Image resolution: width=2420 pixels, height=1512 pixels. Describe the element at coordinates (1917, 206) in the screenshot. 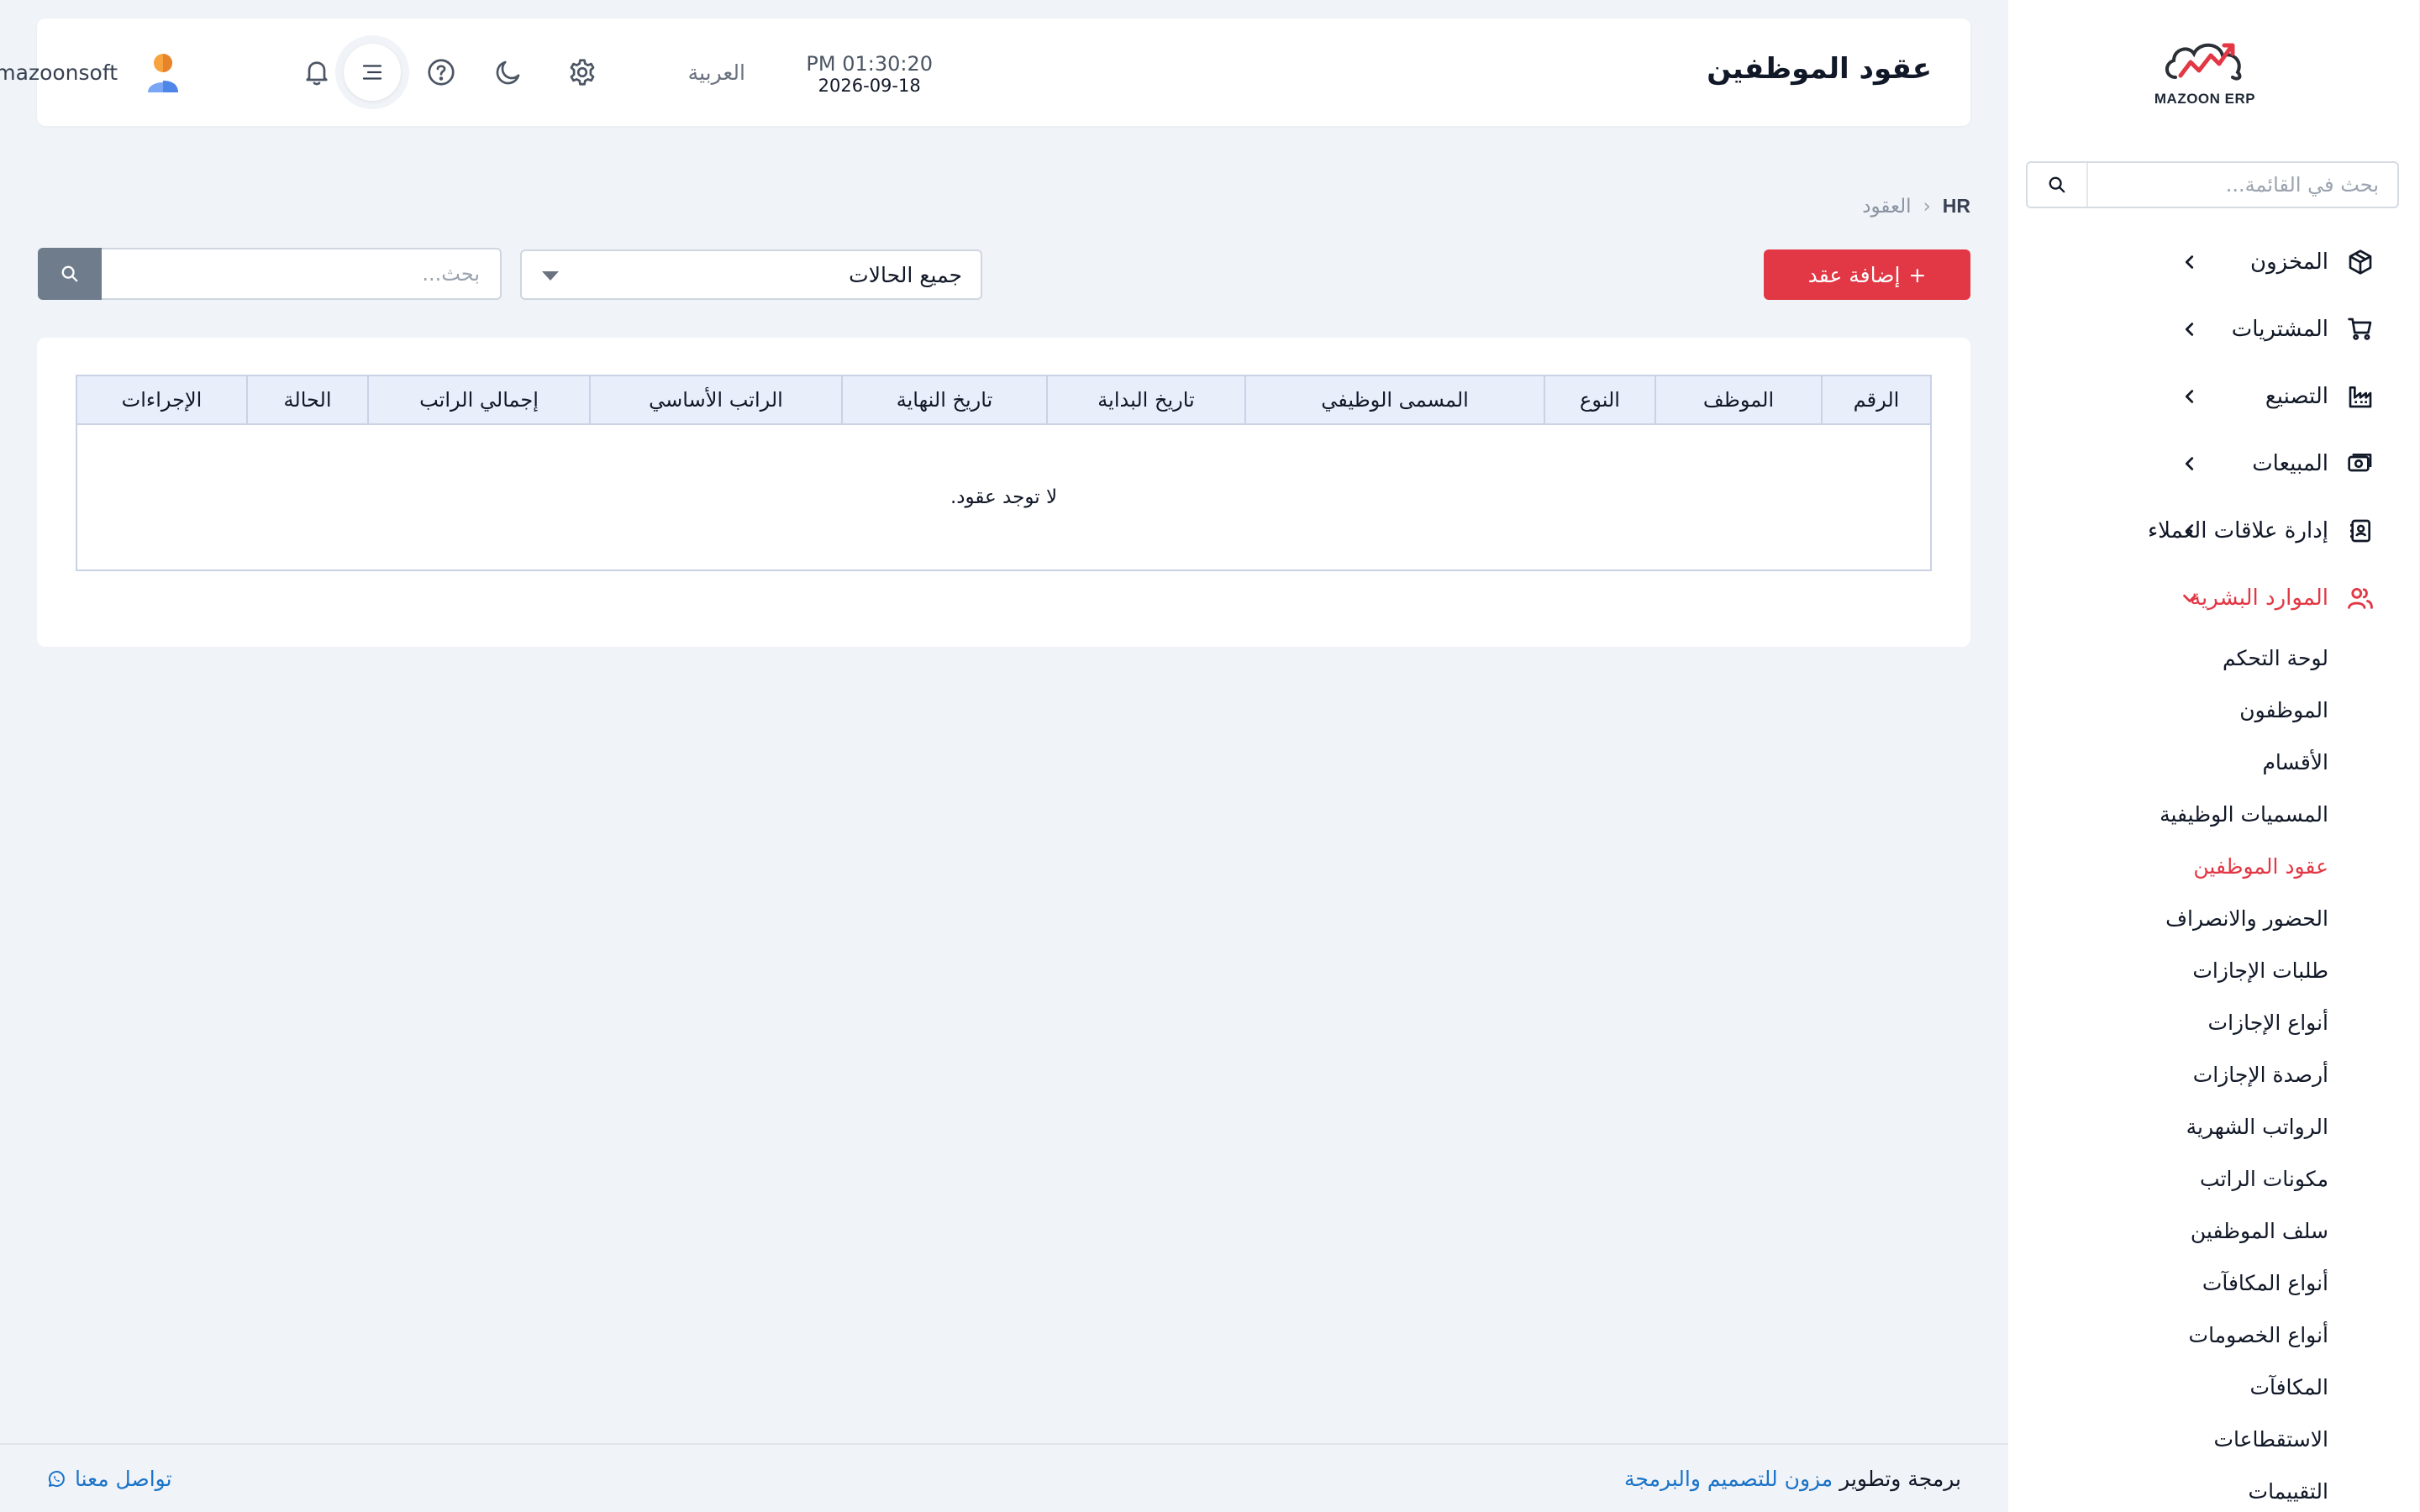

I see `breadcrumb: HR ‹ العقود` at that location.